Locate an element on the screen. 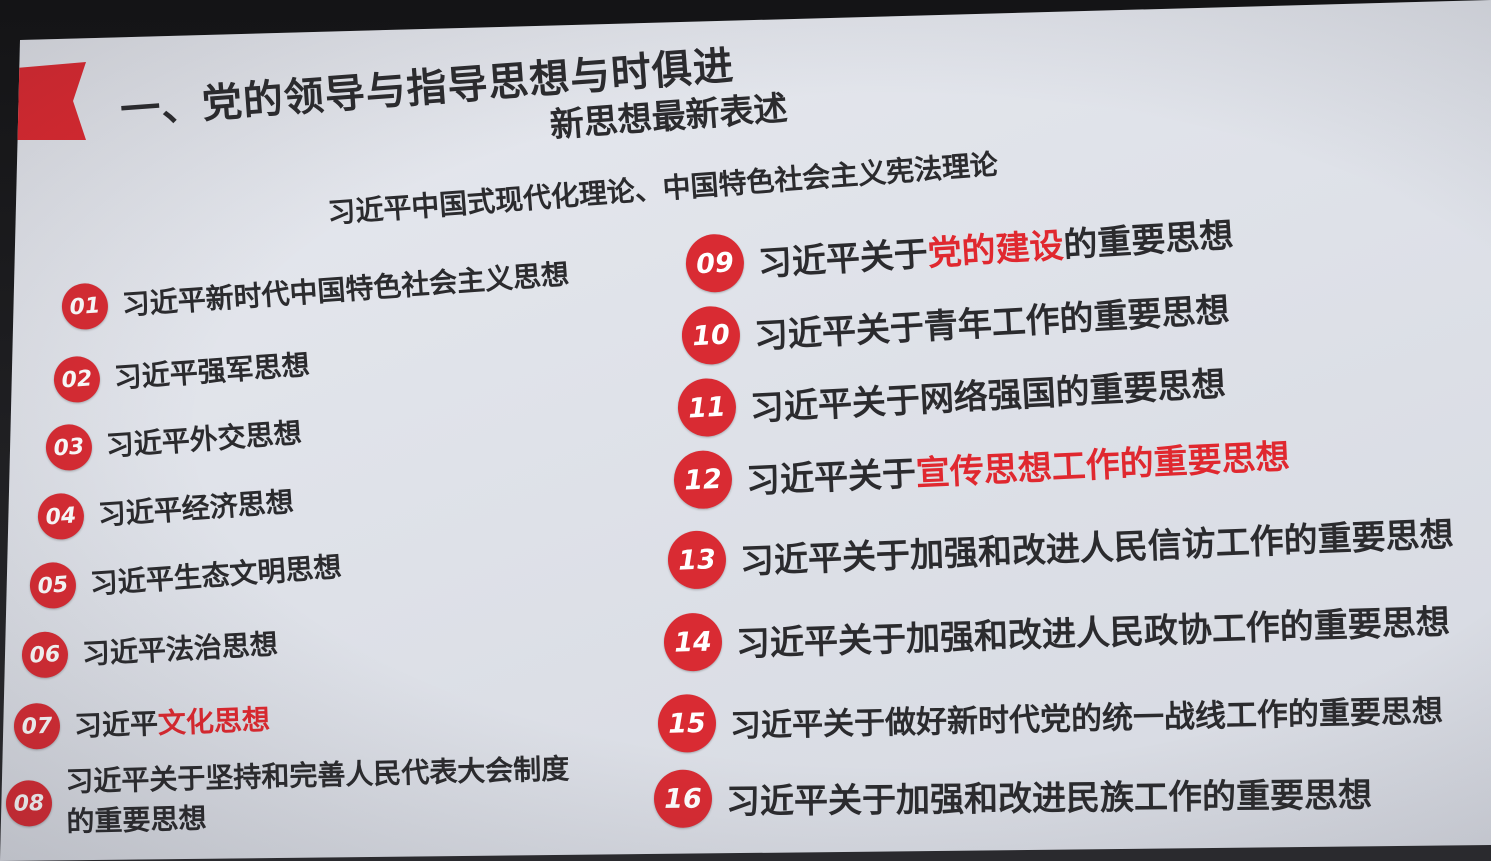 Image resolution: width=1491 pixels, height=861 pixels. list-item-10: 10 习近平关于青年工作的重要思想 is located at coordinates (955, 321).